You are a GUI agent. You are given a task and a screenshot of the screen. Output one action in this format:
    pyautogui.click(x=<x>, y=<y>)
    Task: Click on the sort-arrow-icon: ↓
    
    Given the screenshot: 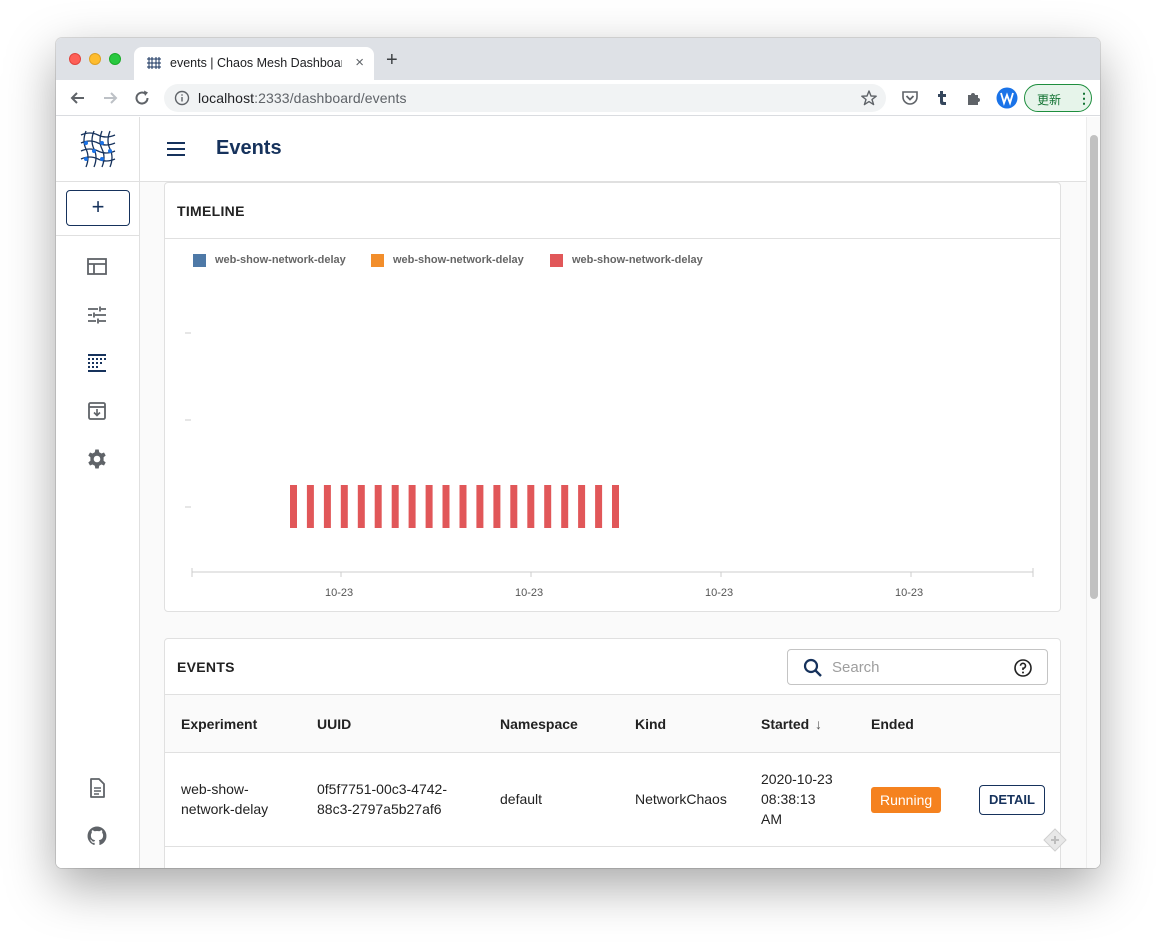 What is the action you would take?
    pyautogui.click(x=818, y=724)
    